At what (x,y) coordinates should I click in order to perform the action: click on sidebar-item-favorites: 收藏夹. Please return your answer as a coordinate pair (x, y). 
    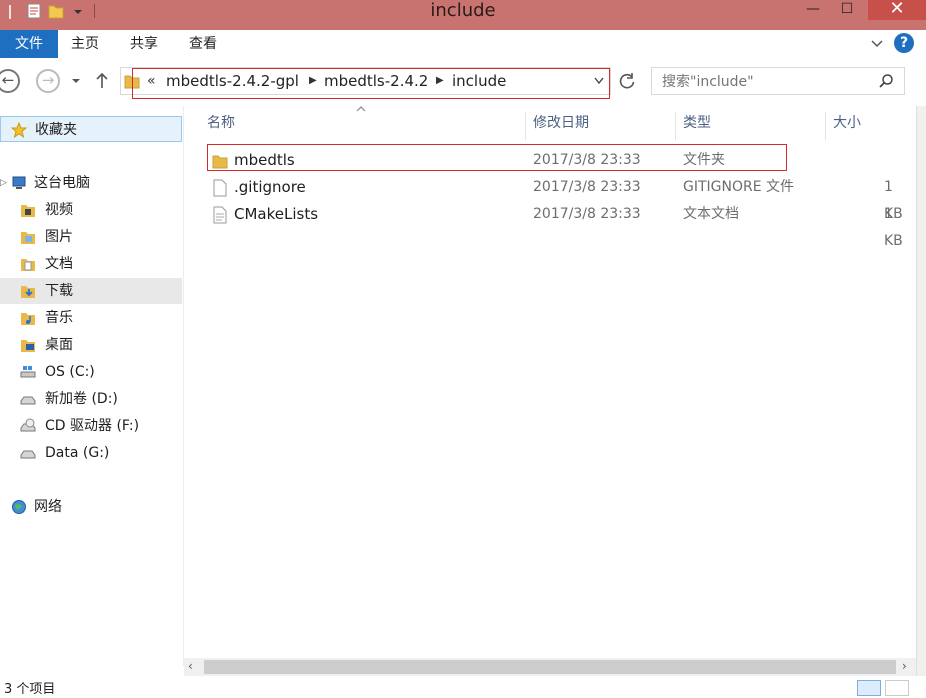
    Looking at the image, I should click on (91, 129).